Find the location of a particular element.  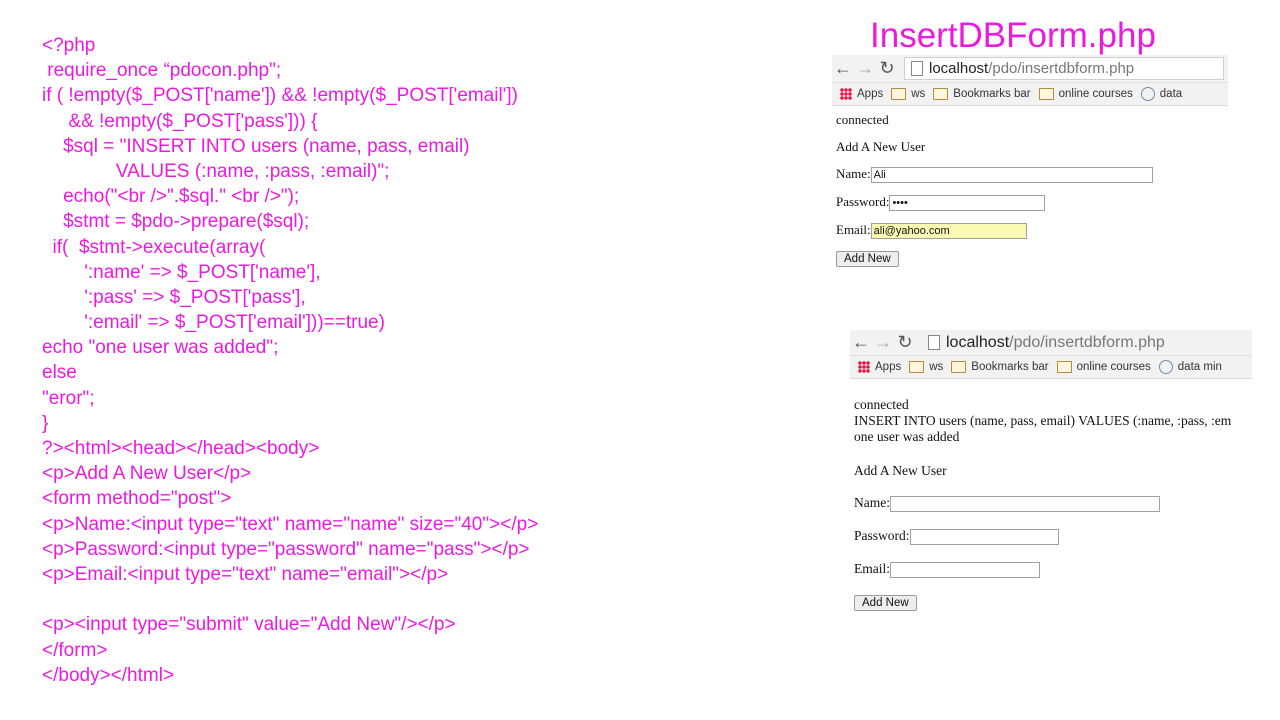

bookmark-data-min: data min is located at coordinates (1190, 367).